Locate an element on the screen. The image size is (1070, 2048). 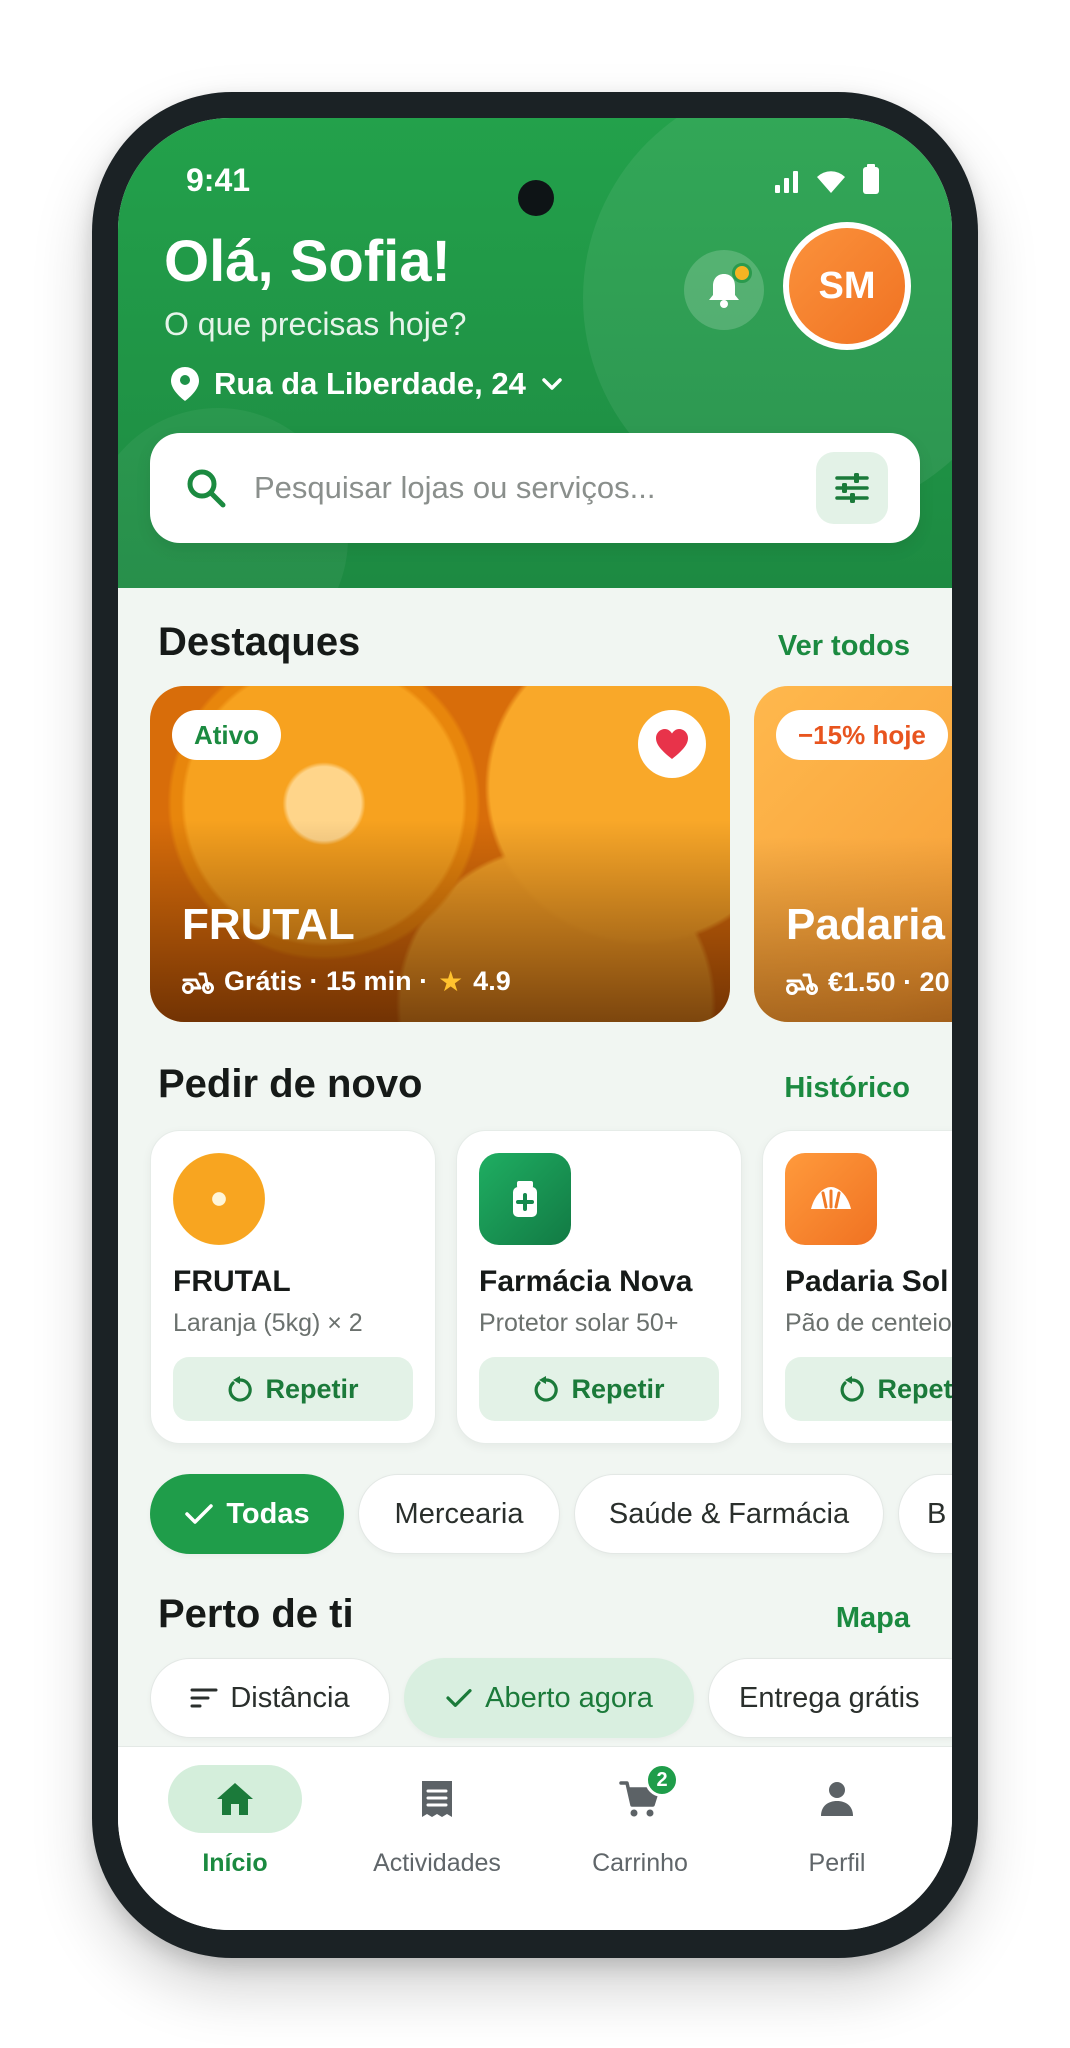
battery-icon is located at coordinates (871, 179).